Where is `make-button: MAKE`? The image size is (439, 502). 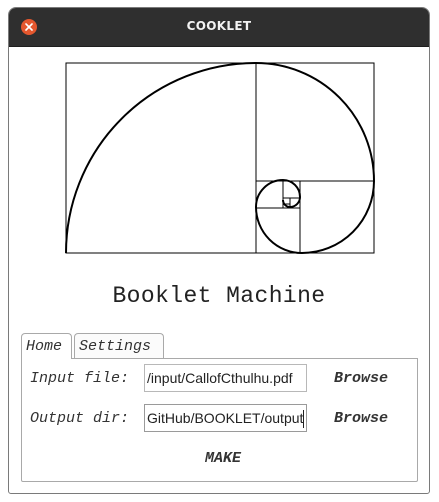 make-button: MAKE is located at coordinates (223, 458).